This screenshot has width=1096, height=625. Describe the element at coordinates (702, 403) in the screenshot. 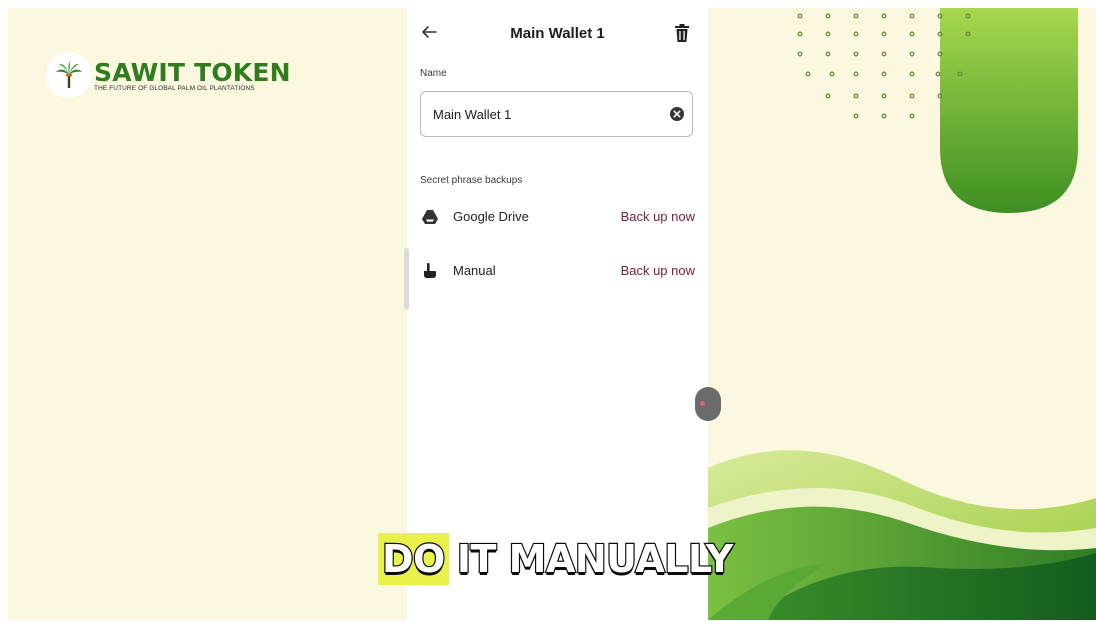

I see `floating-button-dot` at that location.